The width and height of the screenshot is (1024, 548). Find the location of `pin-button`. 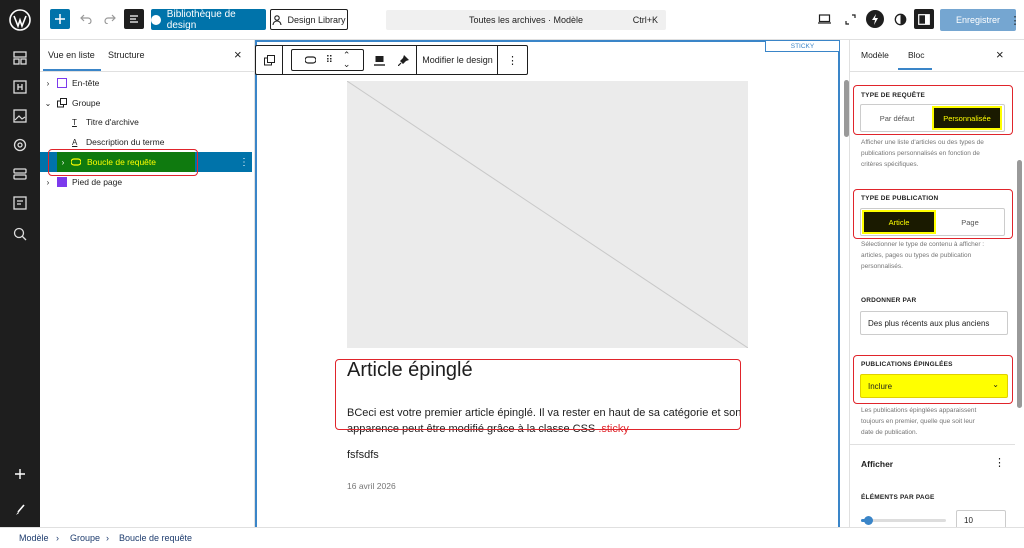

pin-button is located at coordinates (403, 60).